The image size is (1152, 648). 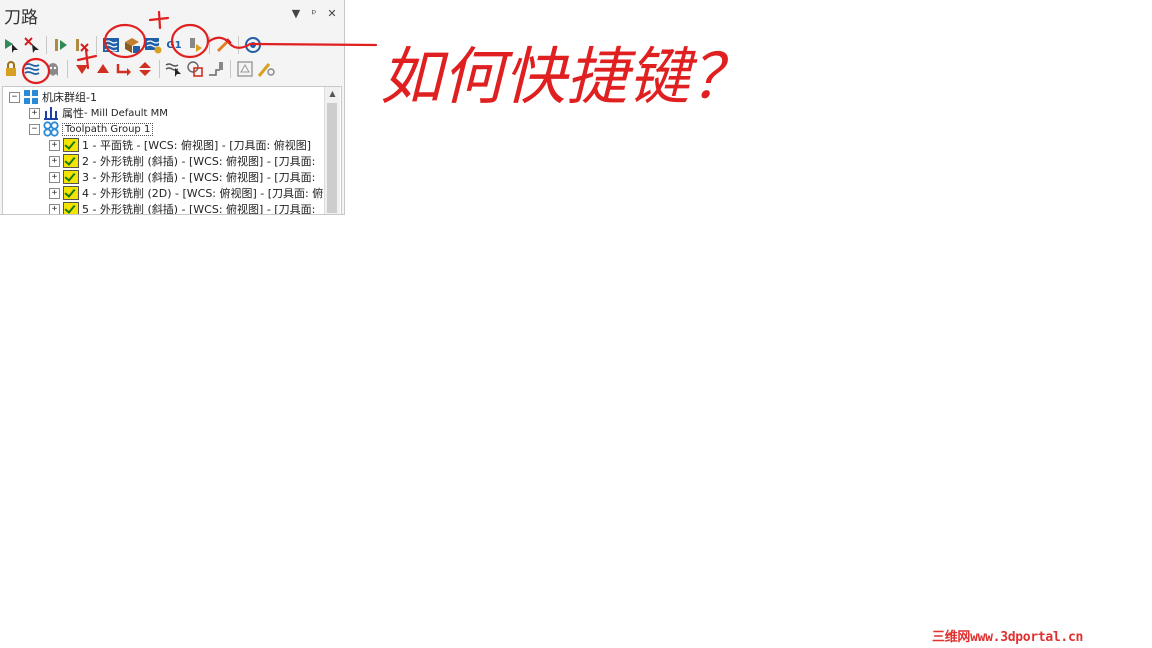 What do you see at coordinates (1008, 637) in the screenshot?
I see `watermark-text: 三维网www.3dportal.cn` at bounding box center [1008, 637].